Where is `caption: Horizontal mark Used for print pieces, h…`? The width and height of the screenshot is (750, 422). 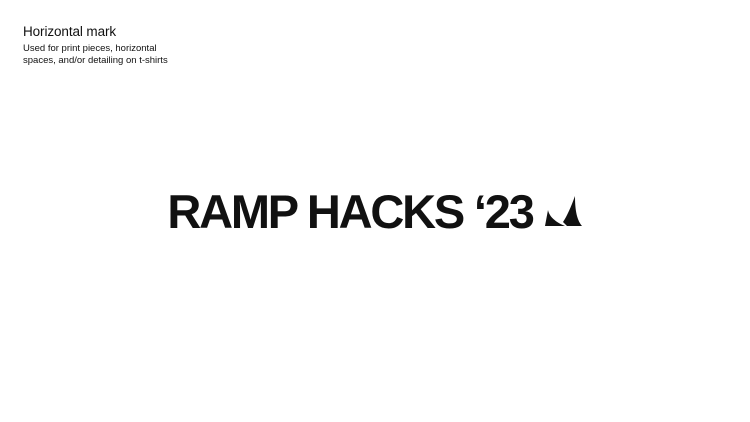
caption: Horizontal mark Used for print pieces, h… is located at coordinates (133, 44).